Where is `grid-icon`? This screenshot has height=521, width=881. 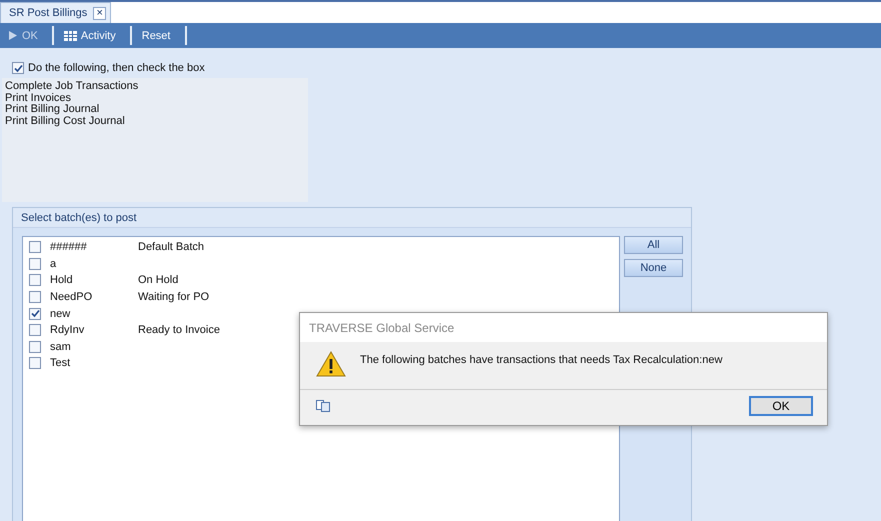 grid-icon is located at coordinates (70, 35).